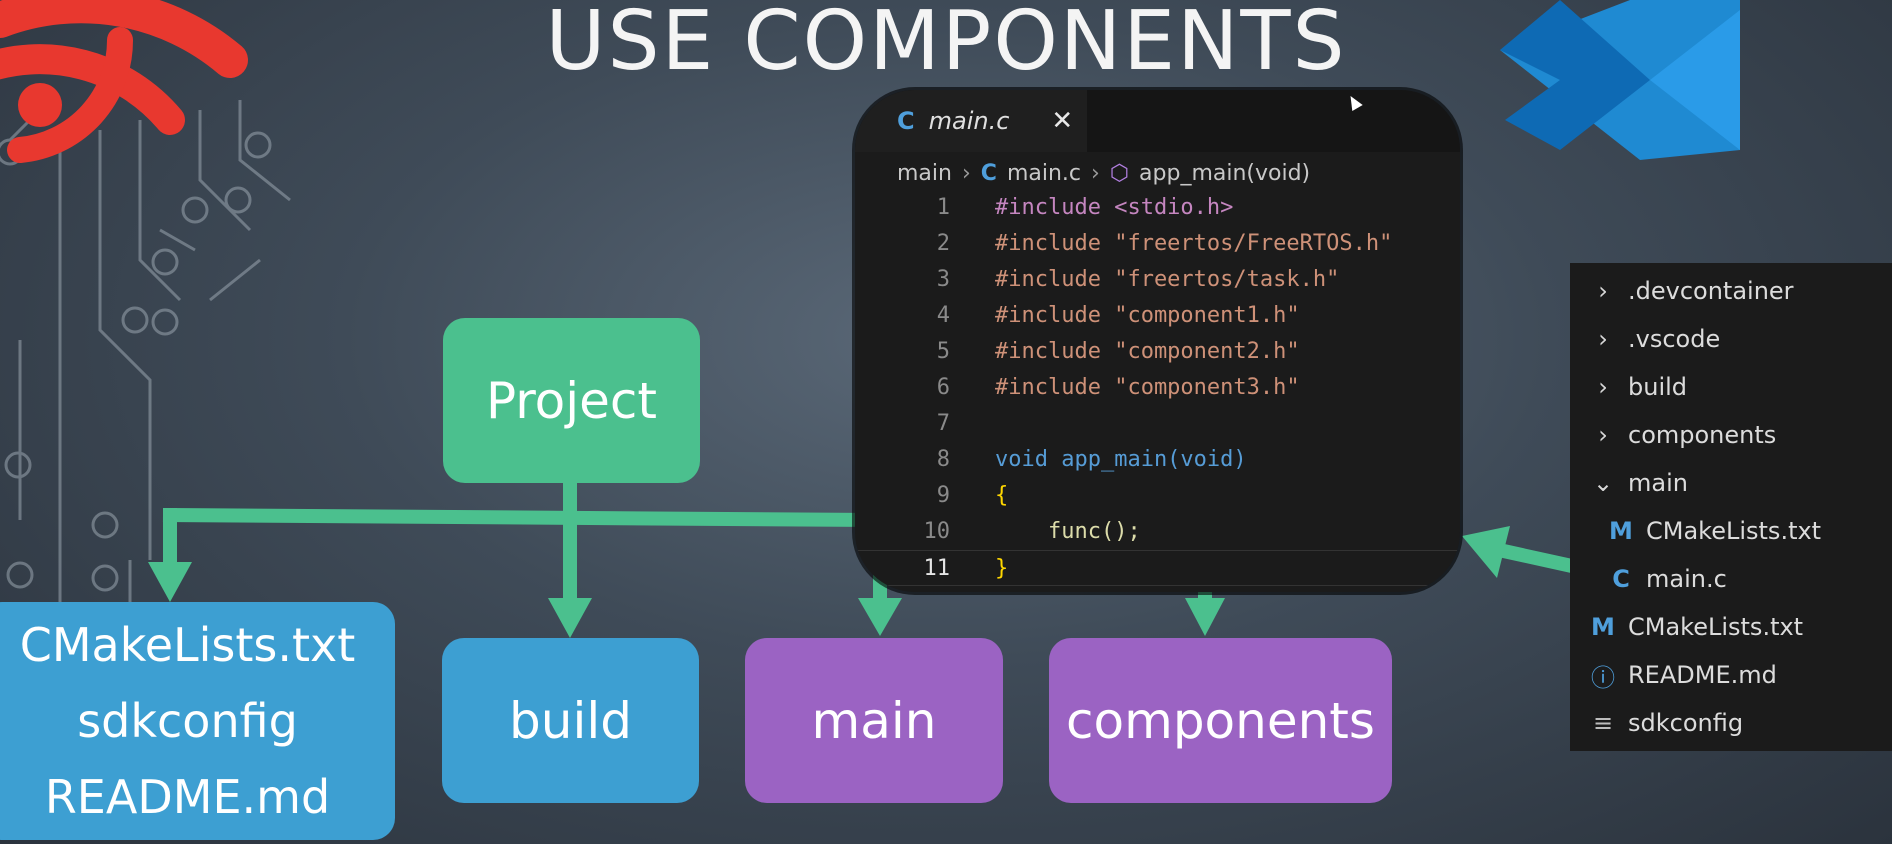 This screenshot has width=1892, height=844. I want to click on line-number: 6, so click(943, 387).